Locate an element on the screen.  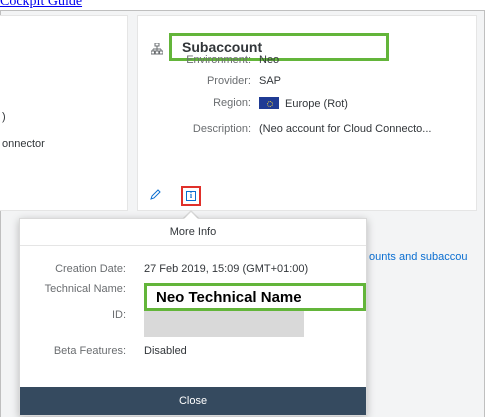
technical-name-label: Technical Name: is located at coordinates (85, 289).